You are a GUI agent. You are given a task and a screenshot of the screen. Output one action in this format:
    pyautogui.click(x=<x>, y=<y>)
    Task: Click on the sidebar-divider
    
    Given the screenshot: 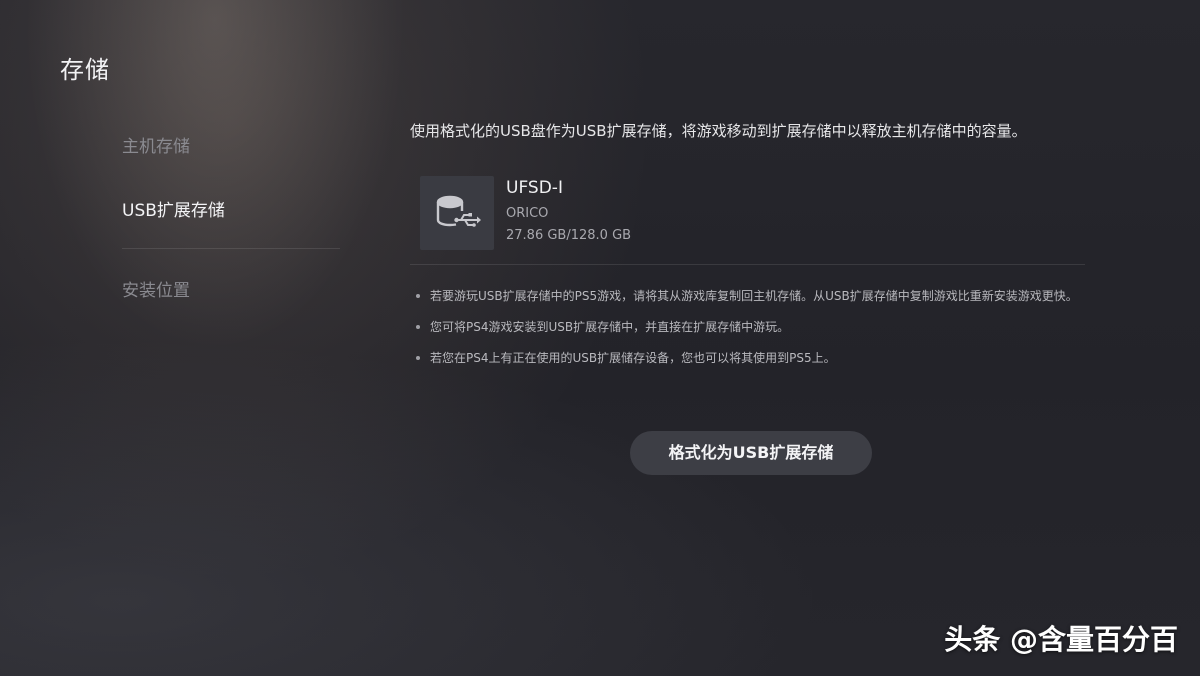 What is the action you would take?
    pyautogui.click(x=231, y=248)
    